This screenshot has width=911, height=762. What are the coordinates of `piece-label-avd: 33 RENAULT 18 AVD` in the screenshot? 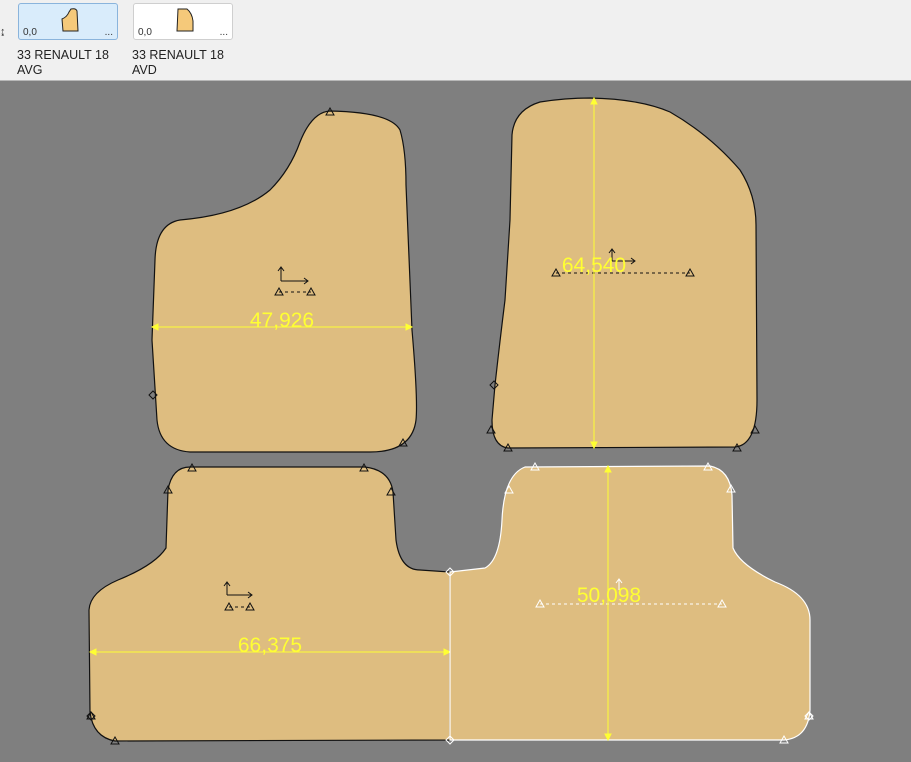 It's located at (178, 63).